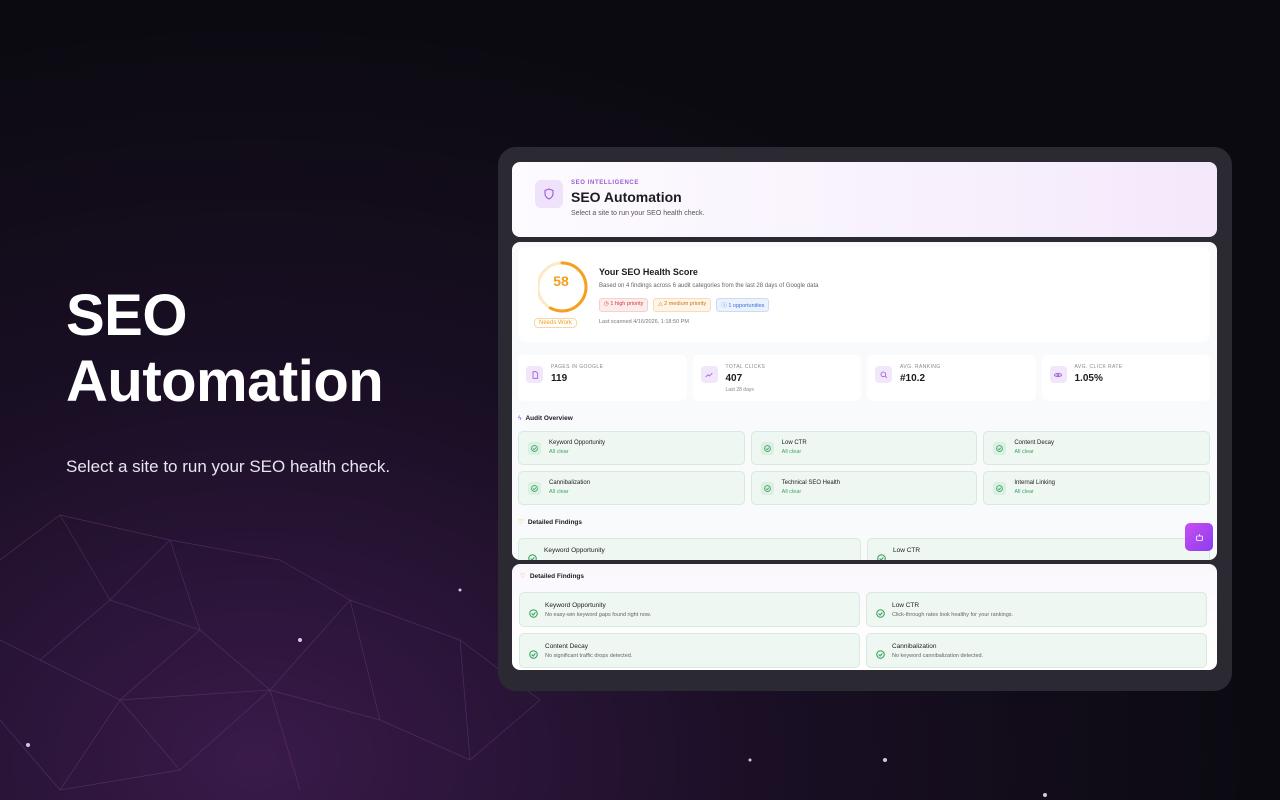 The image size is (1280, 800). Describe the element at coordinates (549, 418) in the screenshot. I see `audit-heading-label: Audit Overview` at that location.